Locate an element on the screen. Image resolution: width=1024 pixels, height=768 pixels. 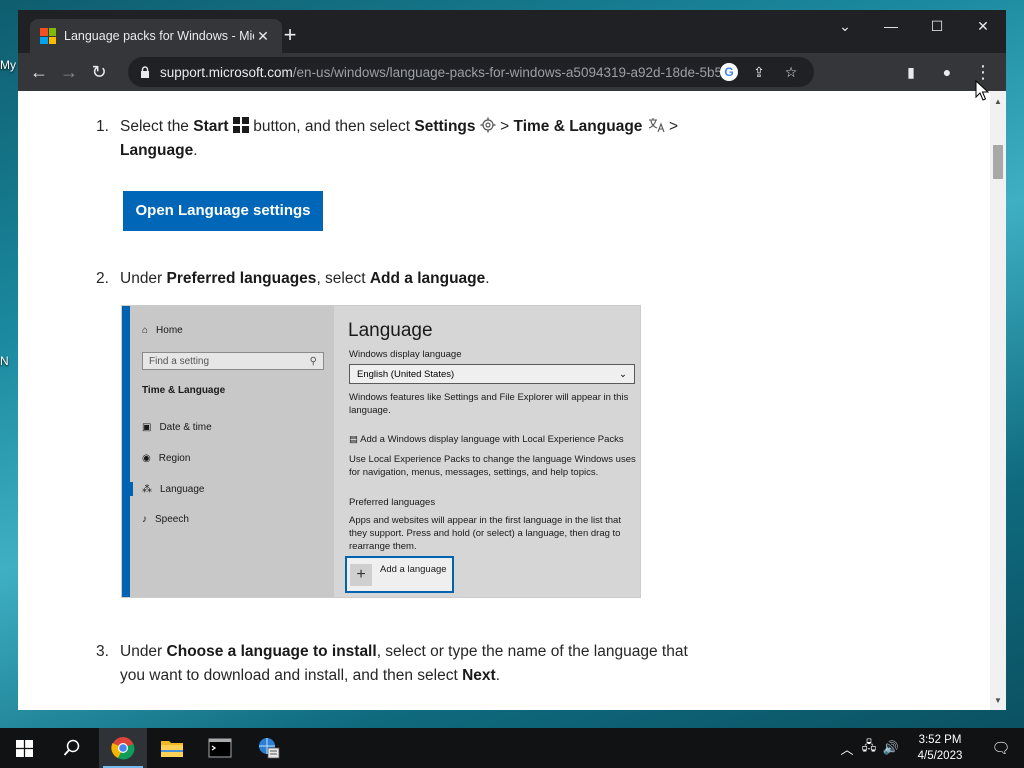
chrome-icon is located at coordinates (123, 748).